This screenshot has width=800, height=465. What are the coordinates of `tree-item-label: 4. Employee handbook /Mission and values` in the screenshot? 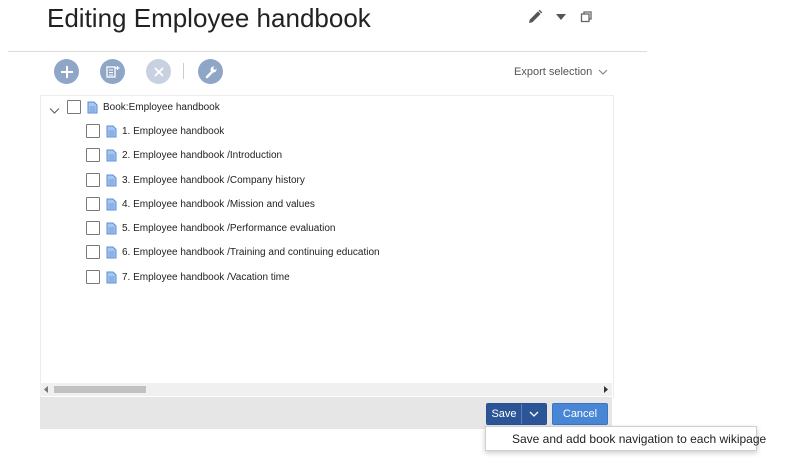 It's located at (218, 204).